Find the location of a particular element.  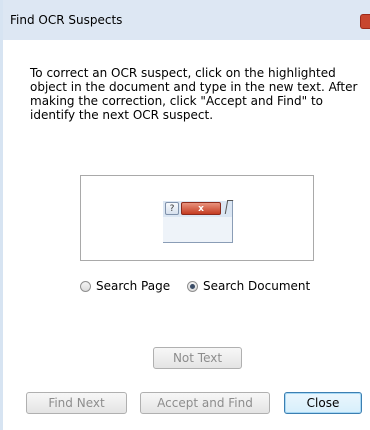

window-close-button is located at coordinates (365, 21).